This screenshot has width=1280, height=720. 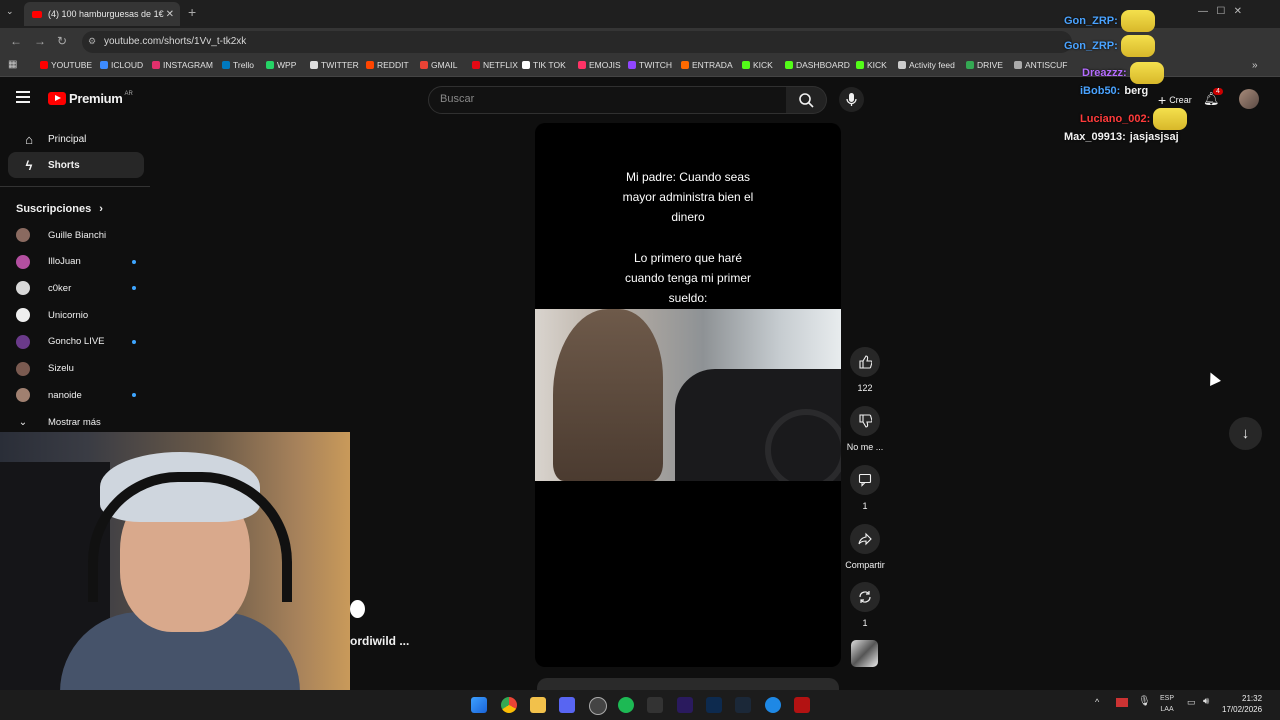 I want to click on bookmark-wpp: WPP, so click(x=281, y=65).